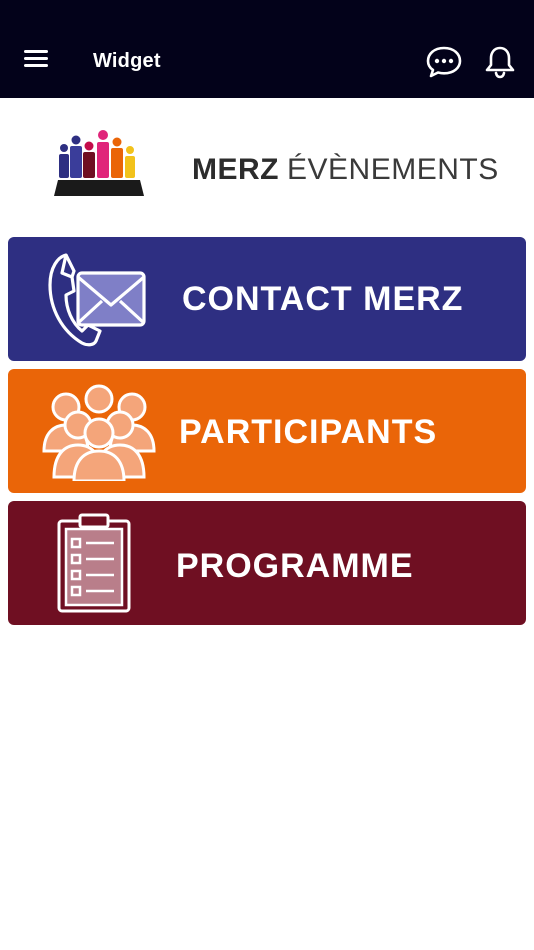 The image size is (534, 950). I want to click on page-title: Widget, so click(127, 61).